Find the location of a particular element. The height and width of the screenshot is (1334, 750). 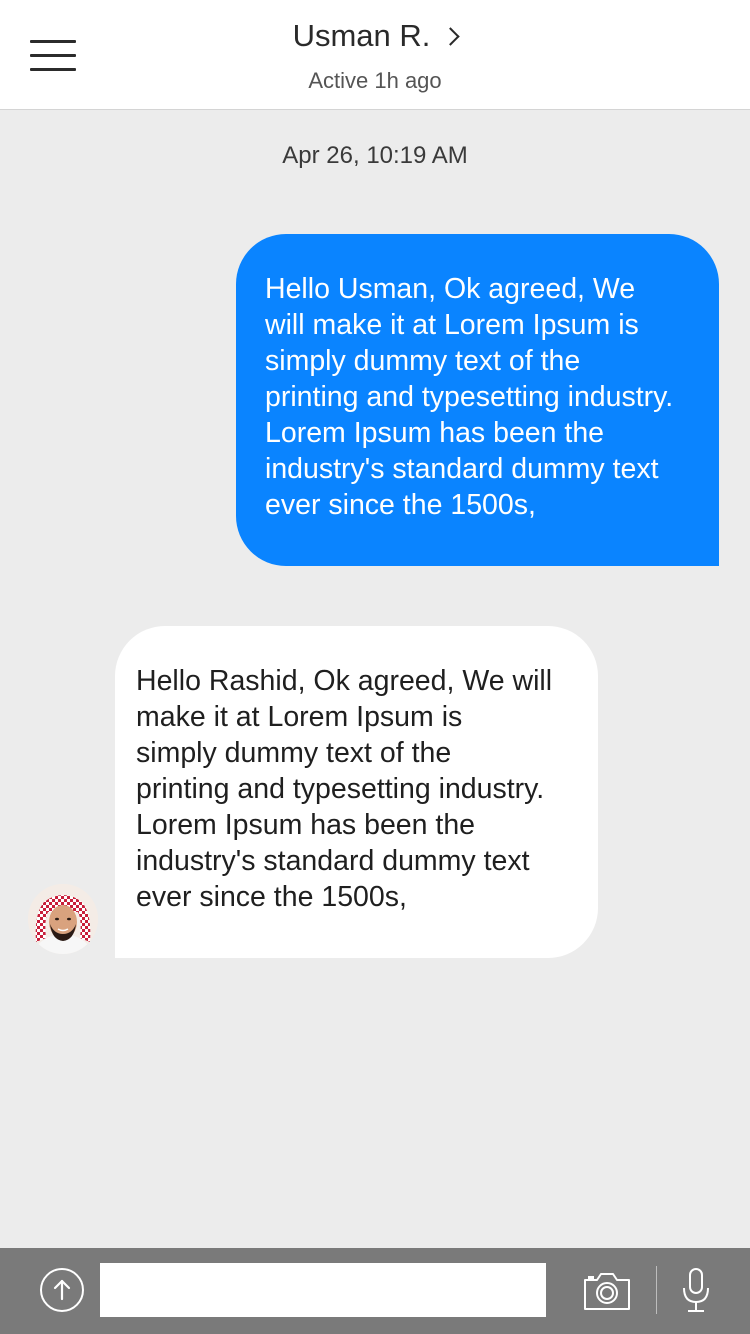

microphone-icon is located at coordinates (696, 1291).